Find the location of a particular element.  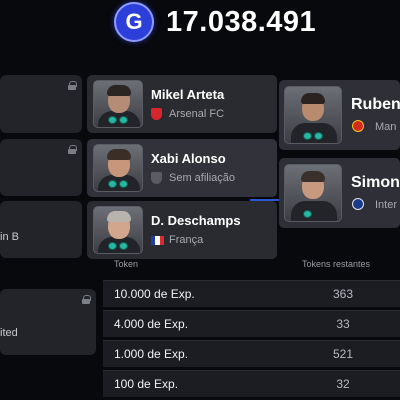

arsenal-crest-icon is located at coordinates (156, 114).